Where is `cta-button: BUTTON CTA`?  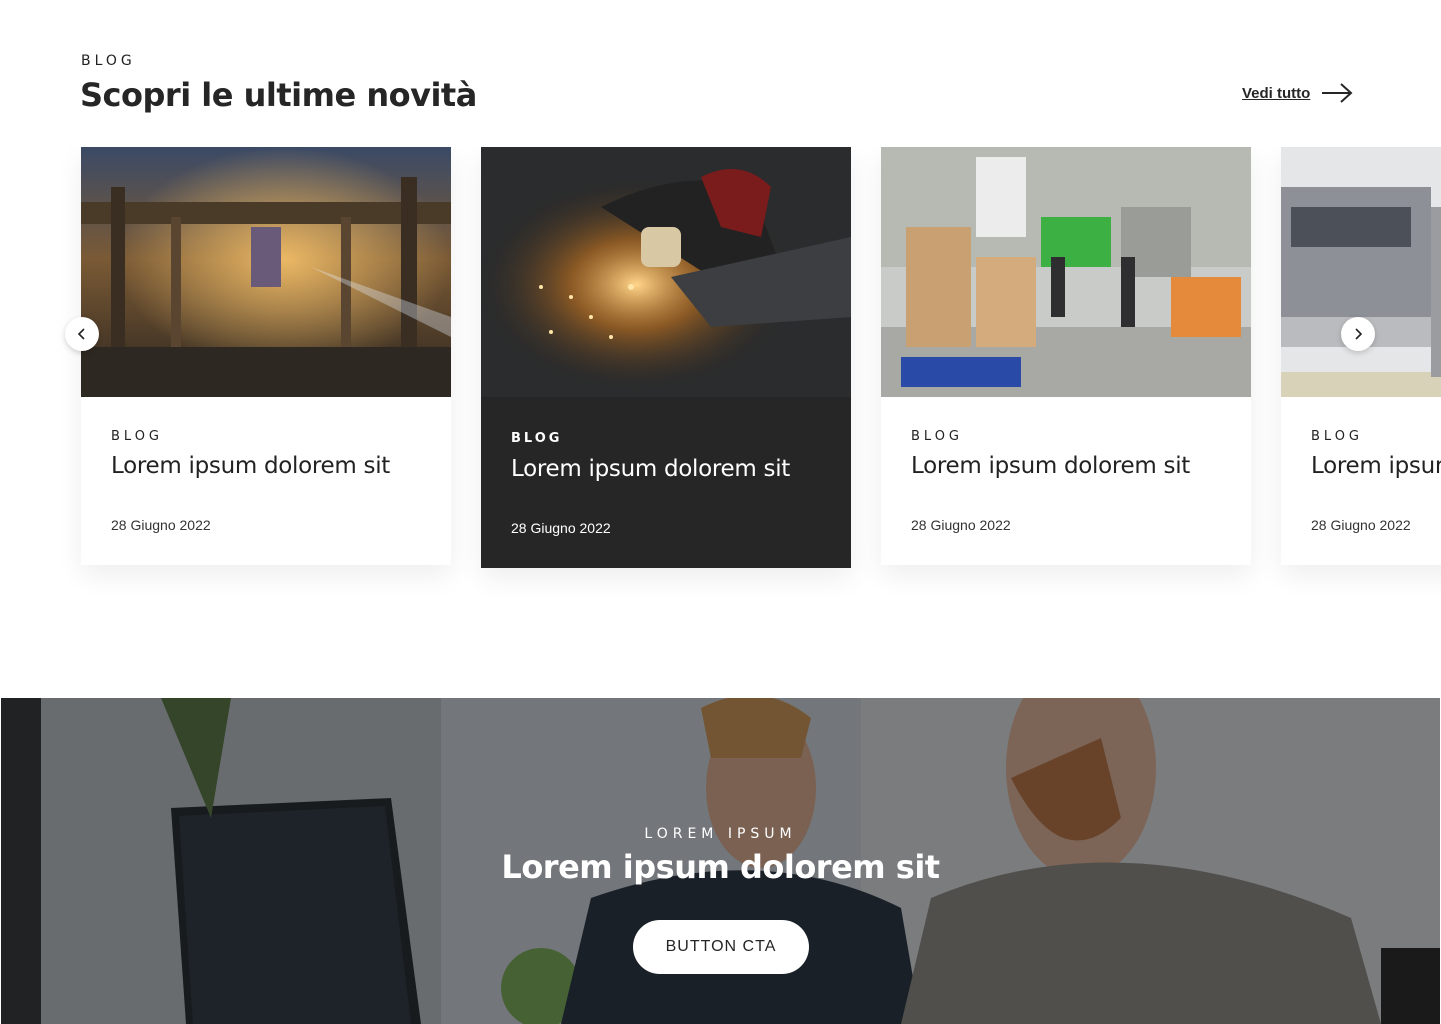
cta-button: BUTTON CTA is located at coordinates (721, 947).